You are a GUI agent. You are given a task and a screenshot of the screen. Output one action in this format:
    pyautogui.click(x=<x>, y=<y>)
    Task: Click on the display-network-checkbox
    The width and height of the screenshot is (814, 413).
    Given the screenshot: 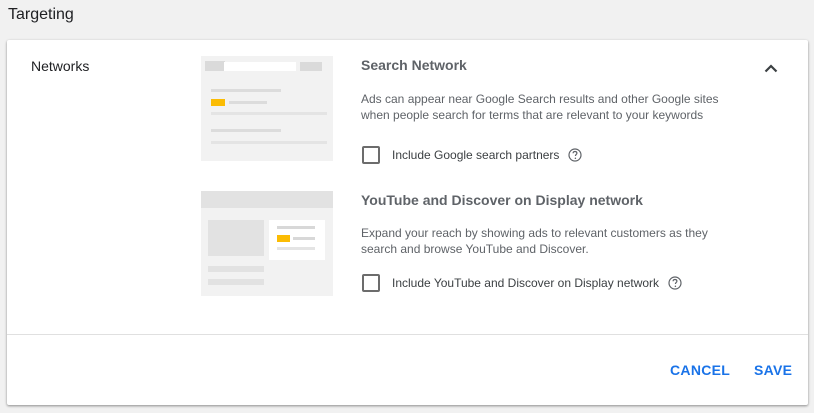 What is the action you would take?
    pyautogui.click(x=371, y=283)
    